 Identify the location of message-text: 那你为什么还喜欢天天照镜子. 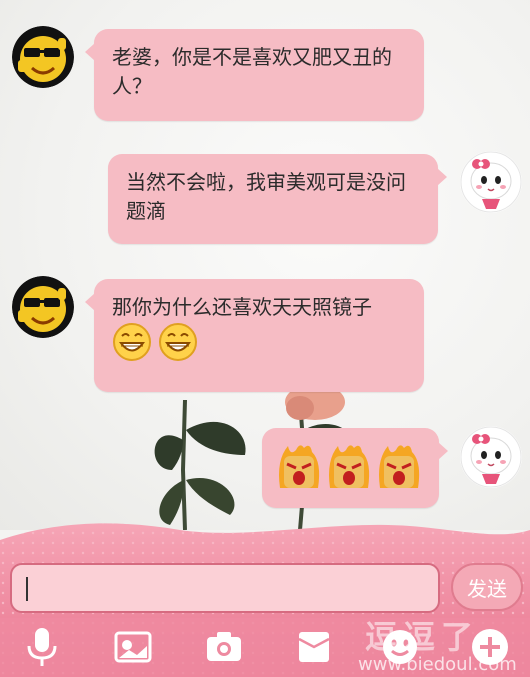
(242, 307).